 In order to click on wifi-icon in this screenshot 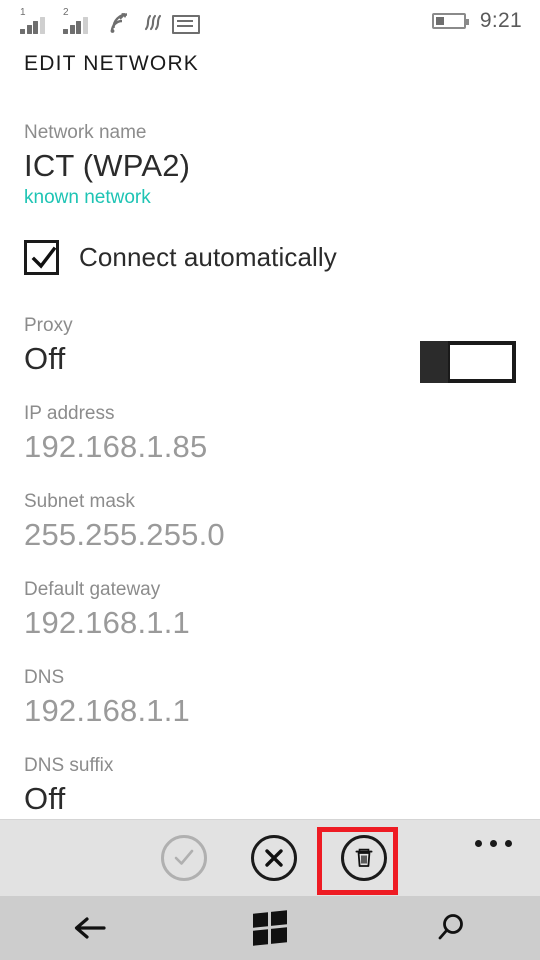, I will do `click(119, 23)`.